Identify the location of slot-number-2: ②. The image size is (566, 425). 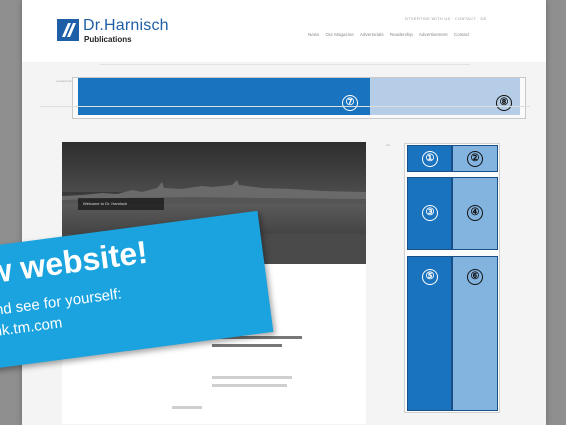
(475, 159).